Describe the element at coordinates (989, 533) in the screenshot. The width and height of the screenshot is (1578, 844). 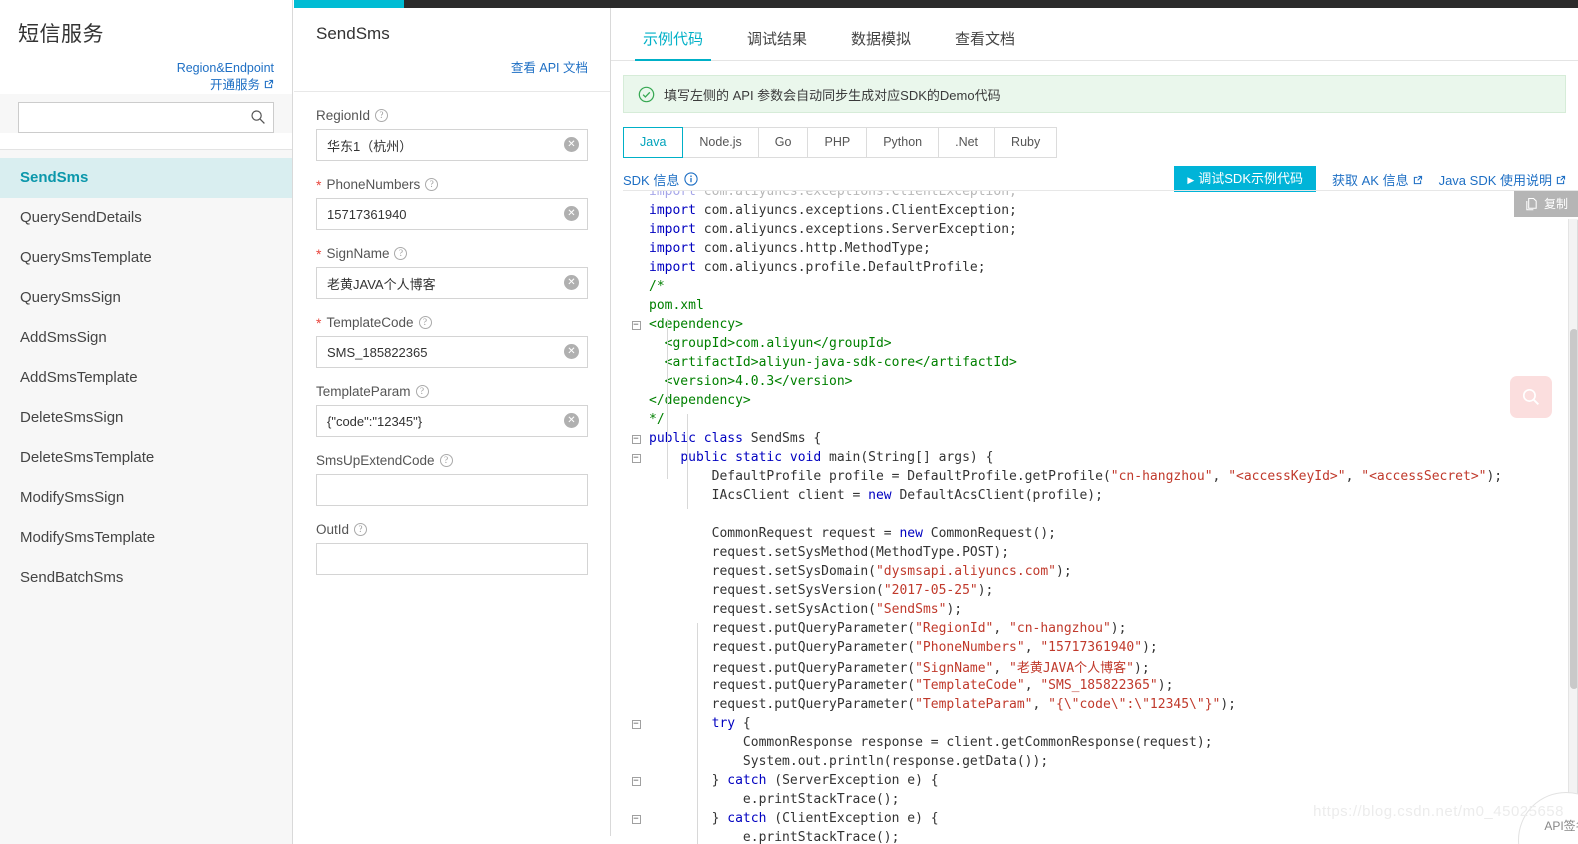
I see `code-token: CommonRequest();` at that location.